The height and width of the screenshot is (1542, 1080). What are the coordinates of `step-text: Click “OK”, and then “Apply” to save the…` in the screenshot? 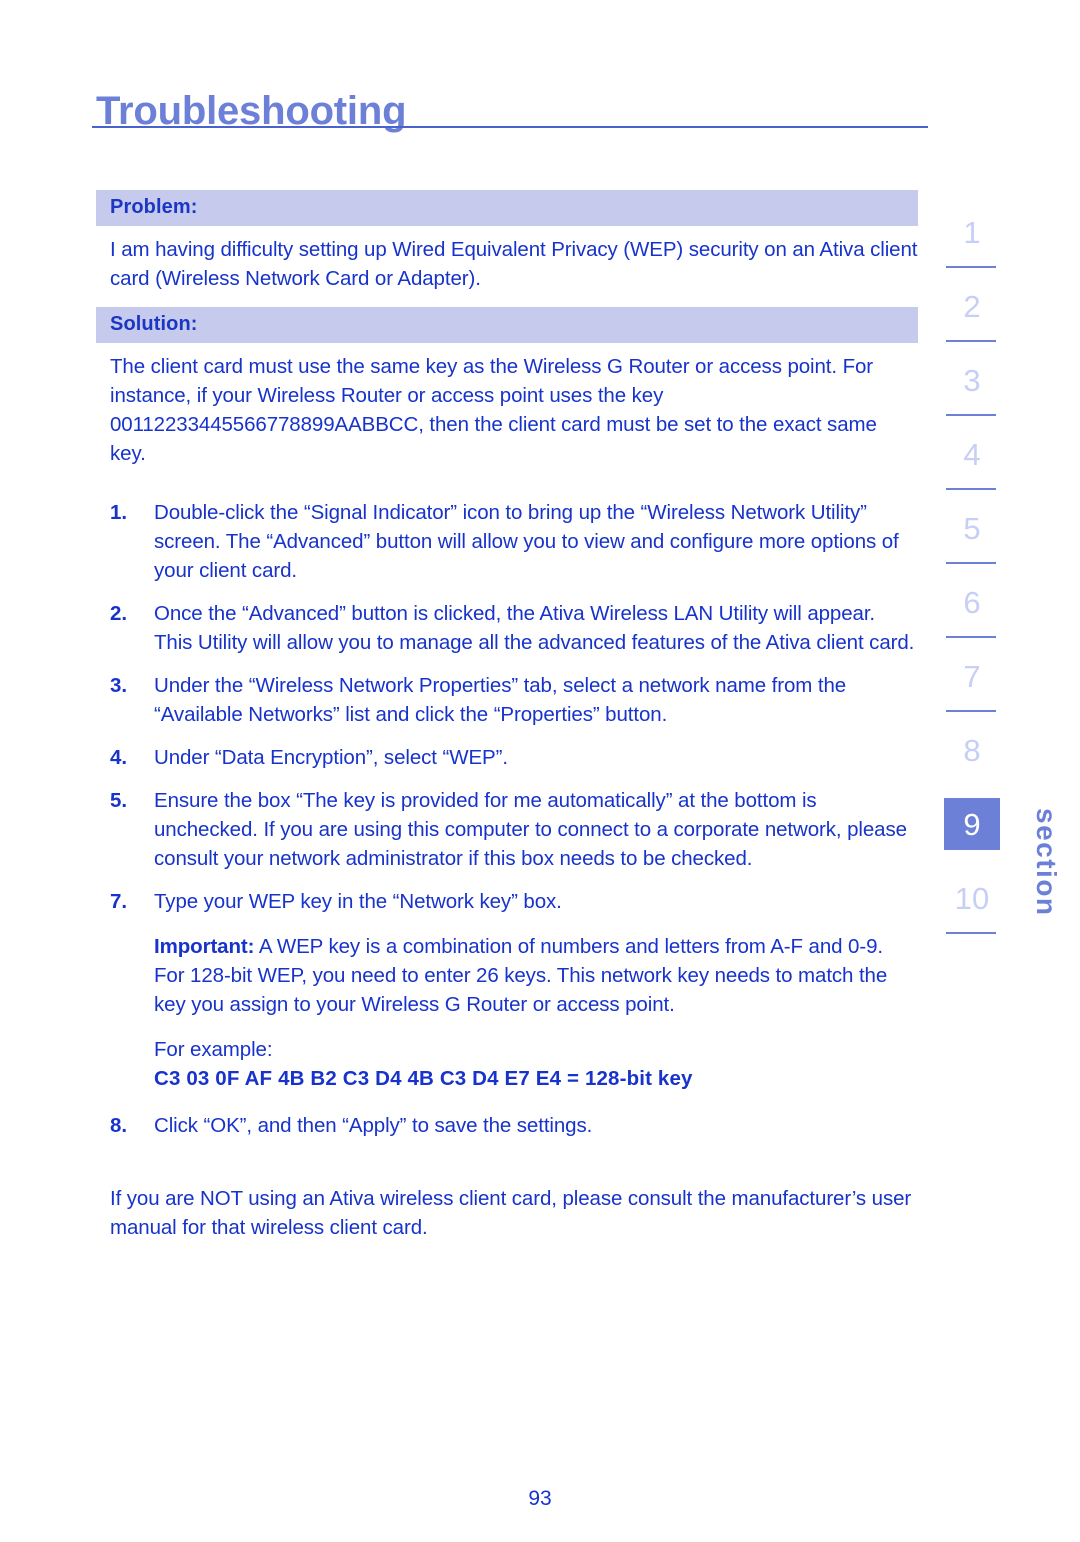 It's located at (373, 1125).